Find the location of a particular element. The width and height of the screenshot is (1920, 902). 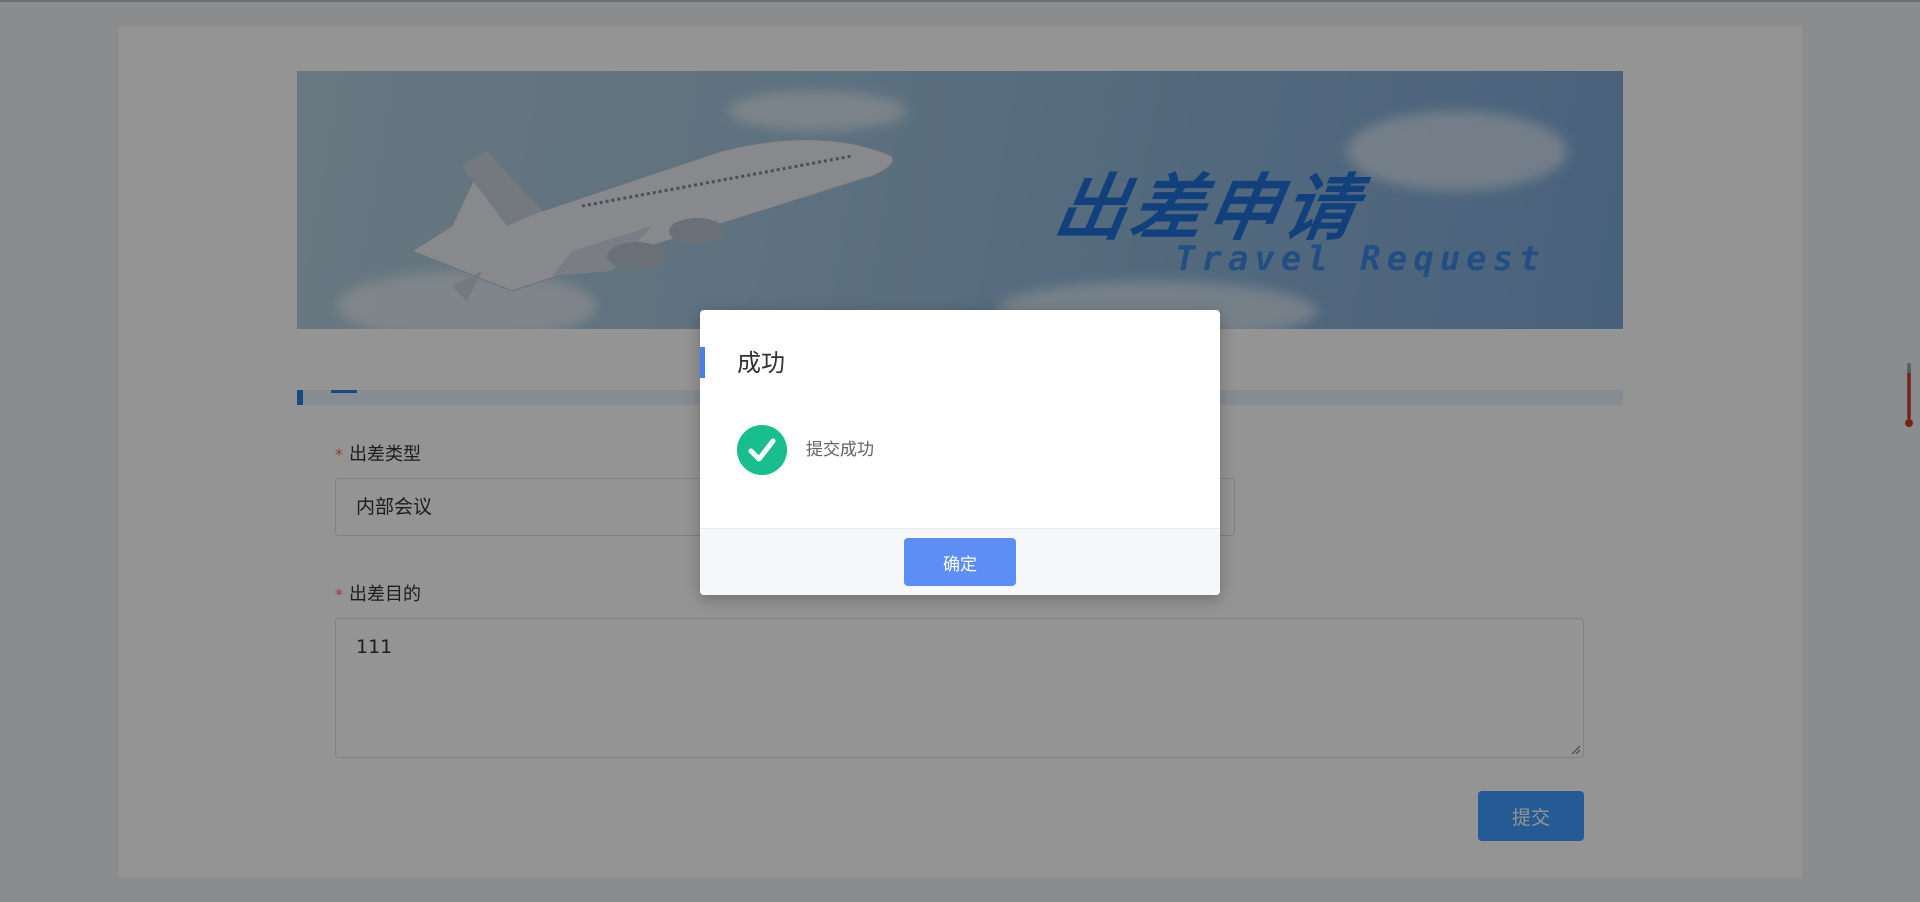

confirm-button: 确定 is located at coordinates (960, 562).